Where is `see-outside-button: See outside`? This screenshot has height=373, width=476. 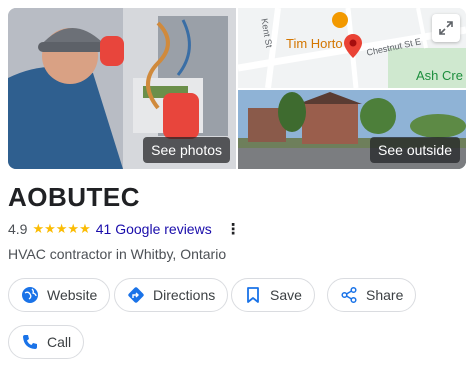 see-outside-button: See outside is located at coordinates (415, 150).